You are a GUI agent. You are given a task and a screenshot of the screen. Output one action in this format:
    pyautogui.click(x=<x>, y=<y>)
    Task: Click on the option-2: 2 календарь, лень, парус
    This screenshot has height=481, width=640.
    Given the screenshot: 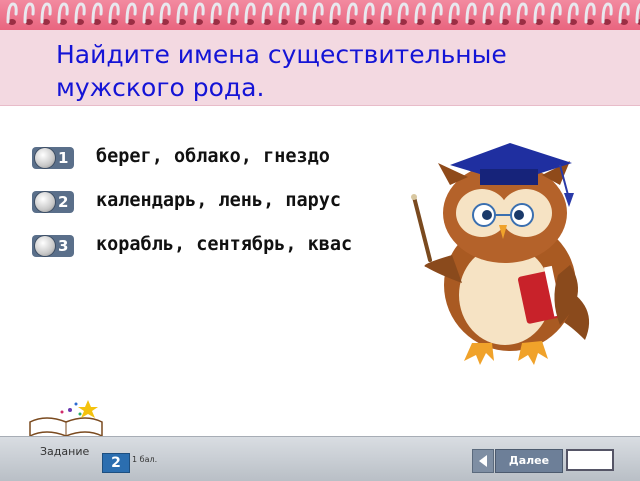 What is the action you would take?
    pyautogui.click(x=215, y=203)
    